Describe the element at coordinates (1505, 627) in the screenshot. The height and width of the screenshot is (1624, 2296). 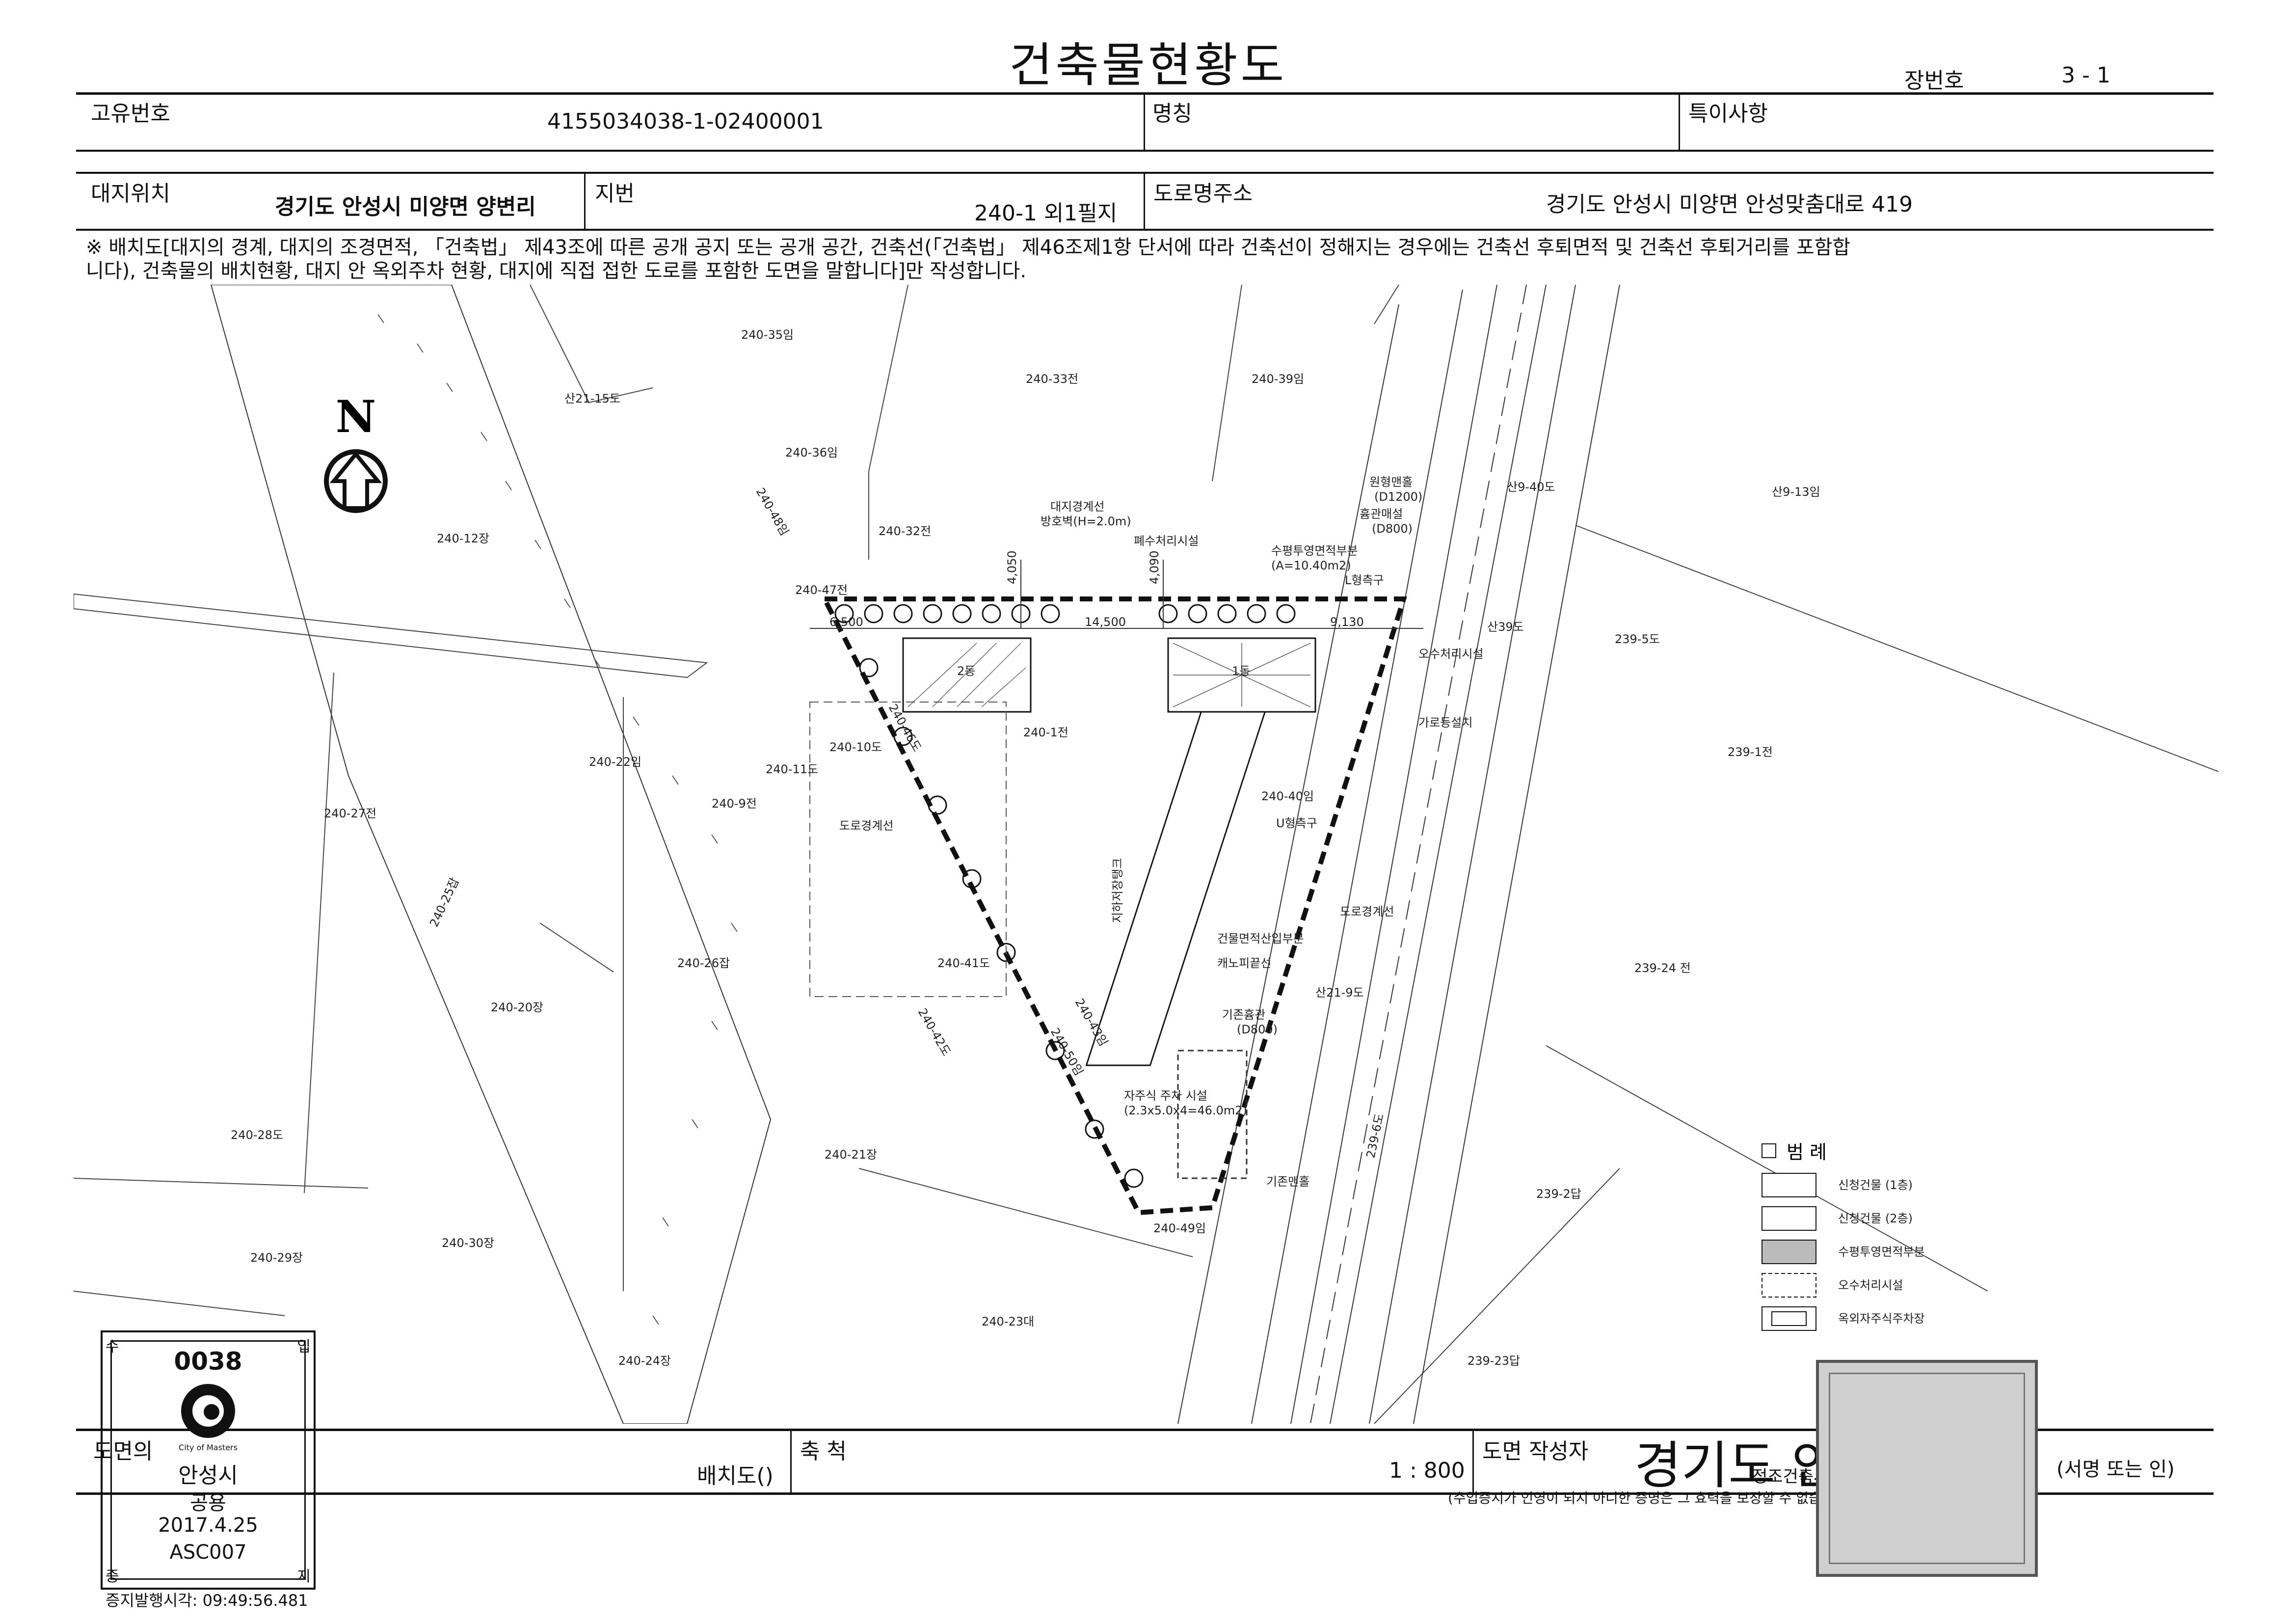
I see `parcel-label: 산39도` at that location.